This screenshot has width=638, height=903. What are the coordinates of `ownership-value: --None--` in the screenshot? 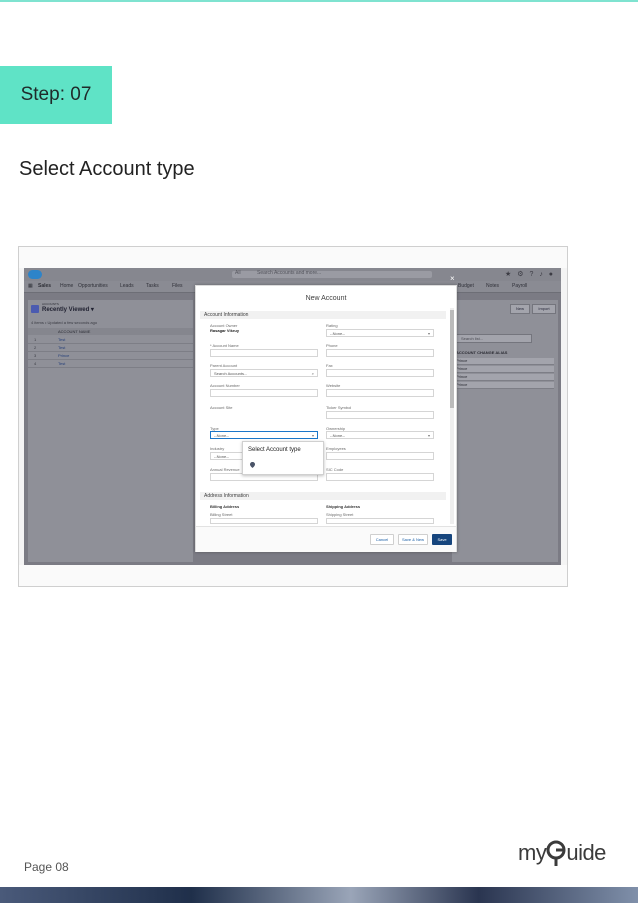 It's located at (337, 435).